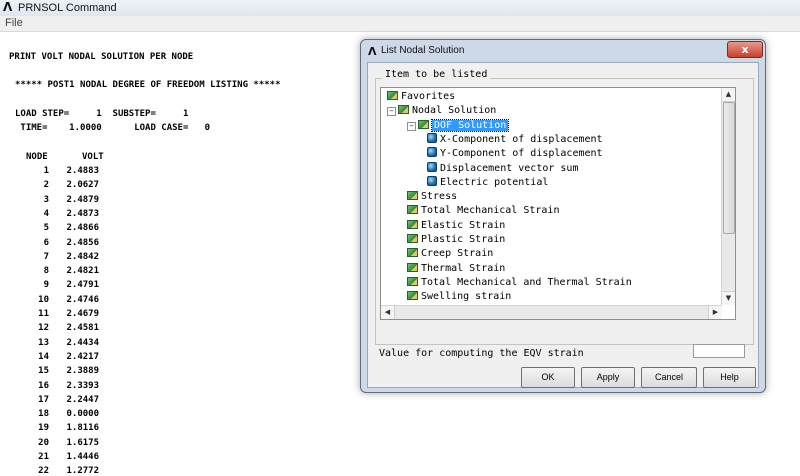 This screenshot has width=800, height=476. Describe the element at coordinates (82, 199) in the screenshot. I see `volt-value: 2.4879` at that location.